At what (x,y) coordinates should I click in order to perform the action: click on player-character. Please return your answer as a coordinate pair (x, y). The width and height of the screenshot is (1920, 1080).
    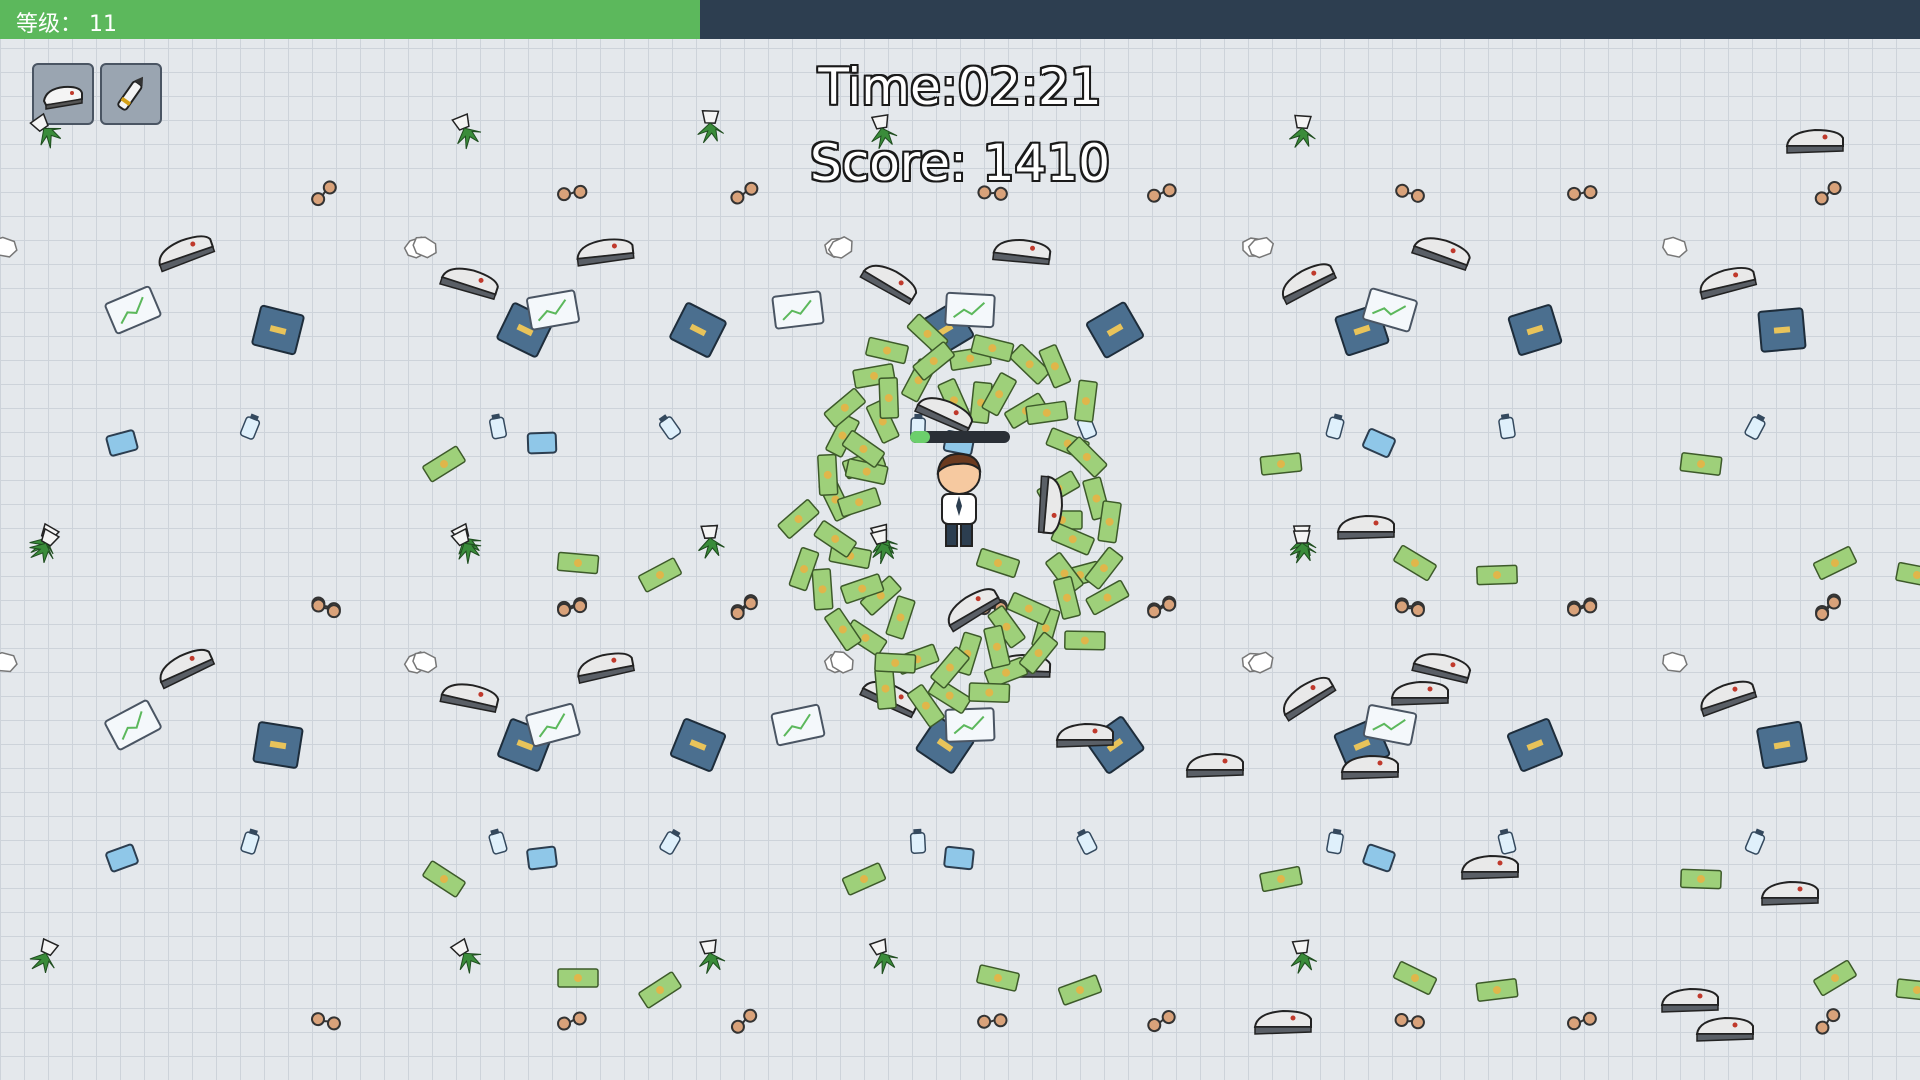
    Looking at the image, I should click on (959, 499).